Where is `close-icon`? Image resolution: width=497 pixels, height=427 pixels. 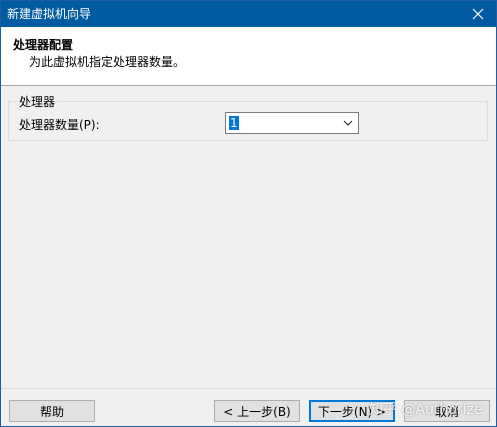 close-icon is located at coordinates (478, 14).